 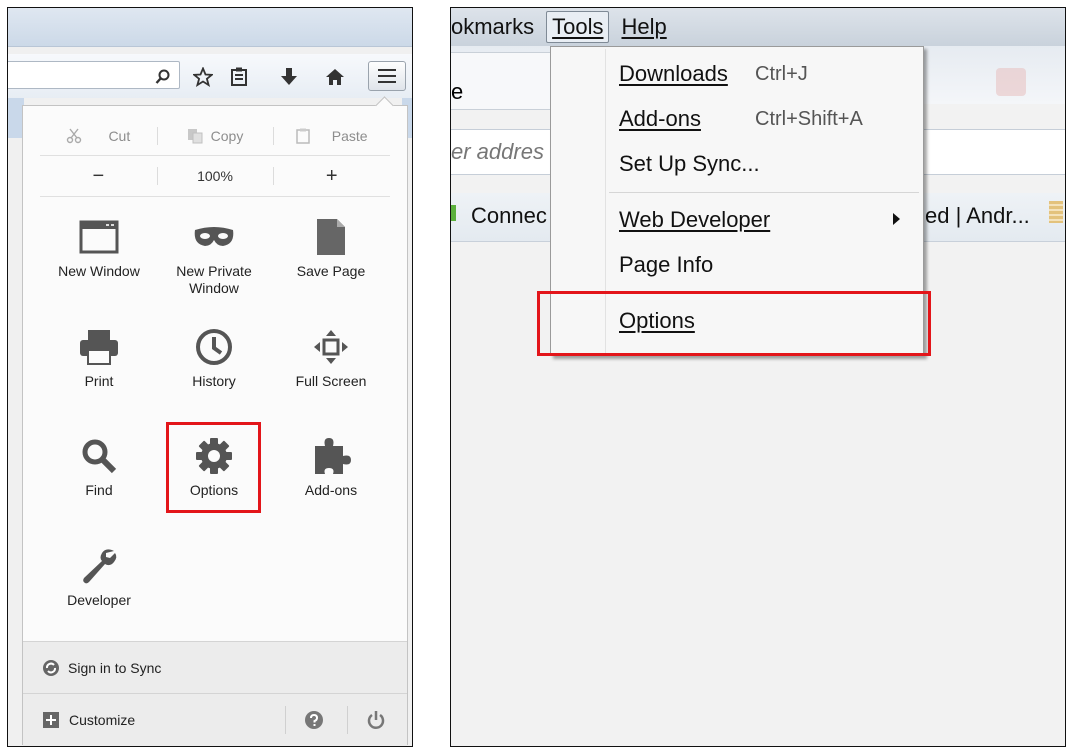 I want to click on history-button: History, so click(x=214, y=357).